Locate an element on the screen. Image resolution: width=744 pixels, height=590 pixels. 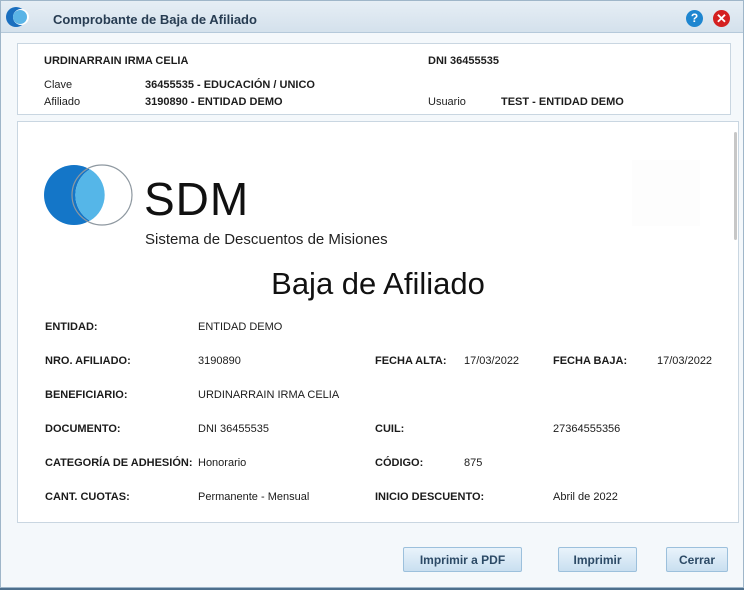
cant-cuotas-value: Permanente - Mensual is located at coordinates (254, 497).